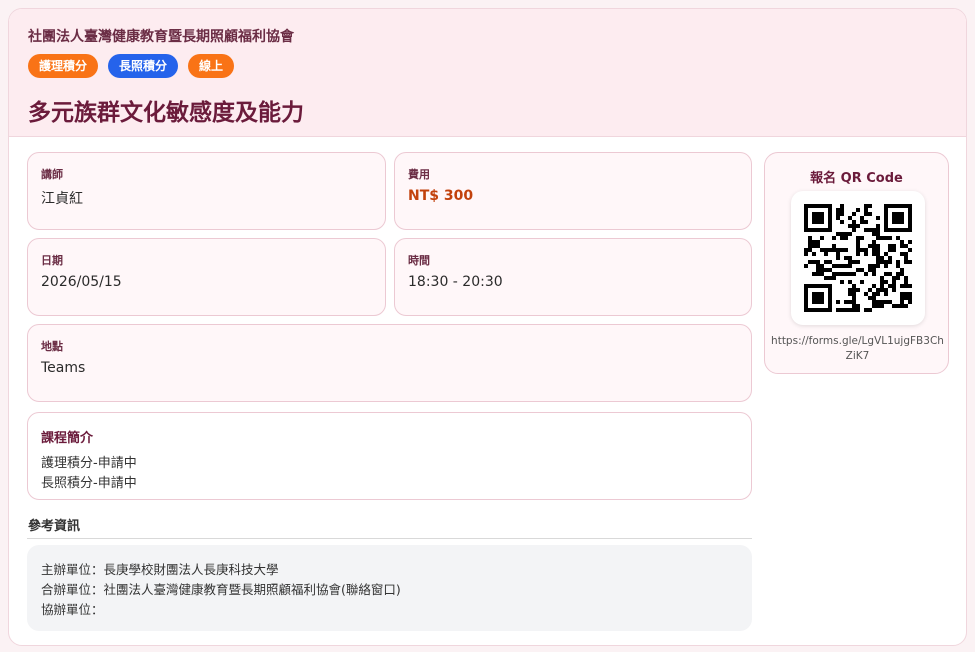 The width and height of the screenshot is (975, 652). What do you see at coordinates (857, 349) in the screenshot?
I see `qr-url-link: https://forms.gle/LgVL1ujgFB3ChZiK7` at bounding box center [857, 349].